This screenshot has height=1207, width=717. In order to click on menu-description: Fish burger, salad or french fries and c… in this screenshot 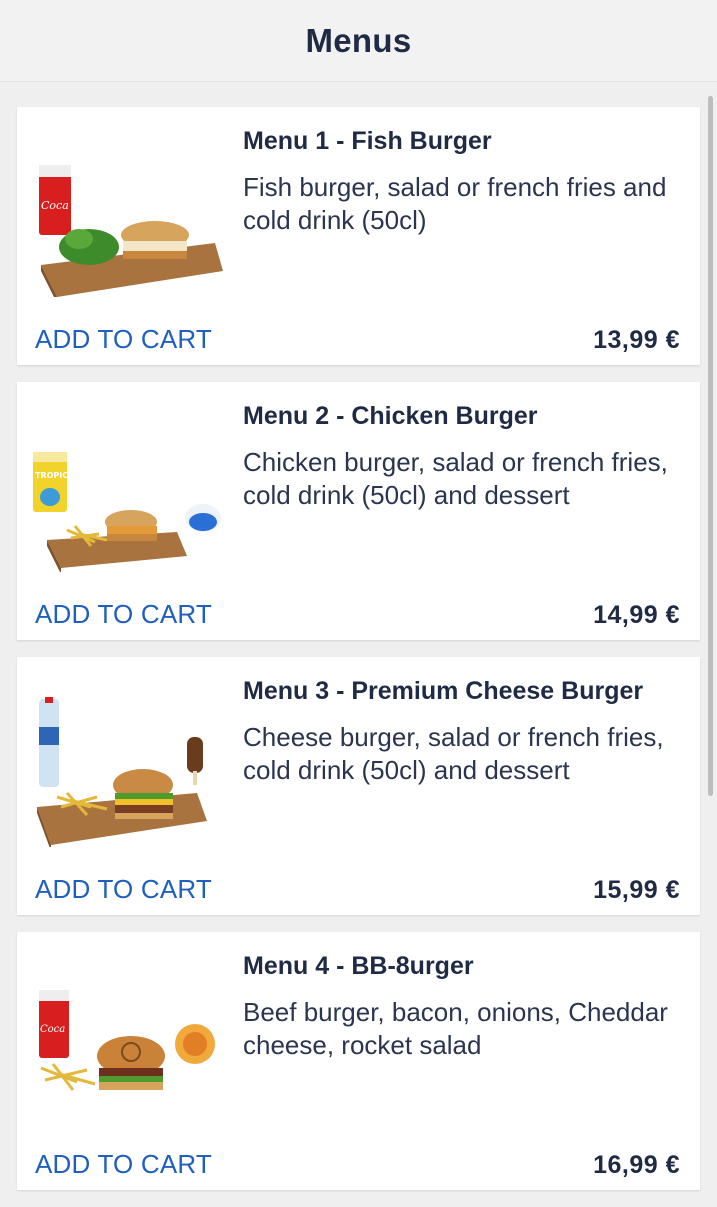, I will do `click(455, 203)`.